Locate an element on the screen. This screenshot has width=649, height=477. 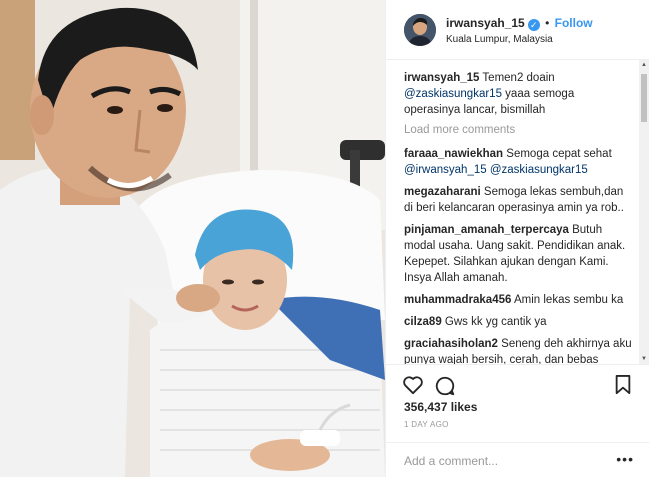
header-line: irwansyah_15 ✓ • Follow is located at coordinates (519, 23).